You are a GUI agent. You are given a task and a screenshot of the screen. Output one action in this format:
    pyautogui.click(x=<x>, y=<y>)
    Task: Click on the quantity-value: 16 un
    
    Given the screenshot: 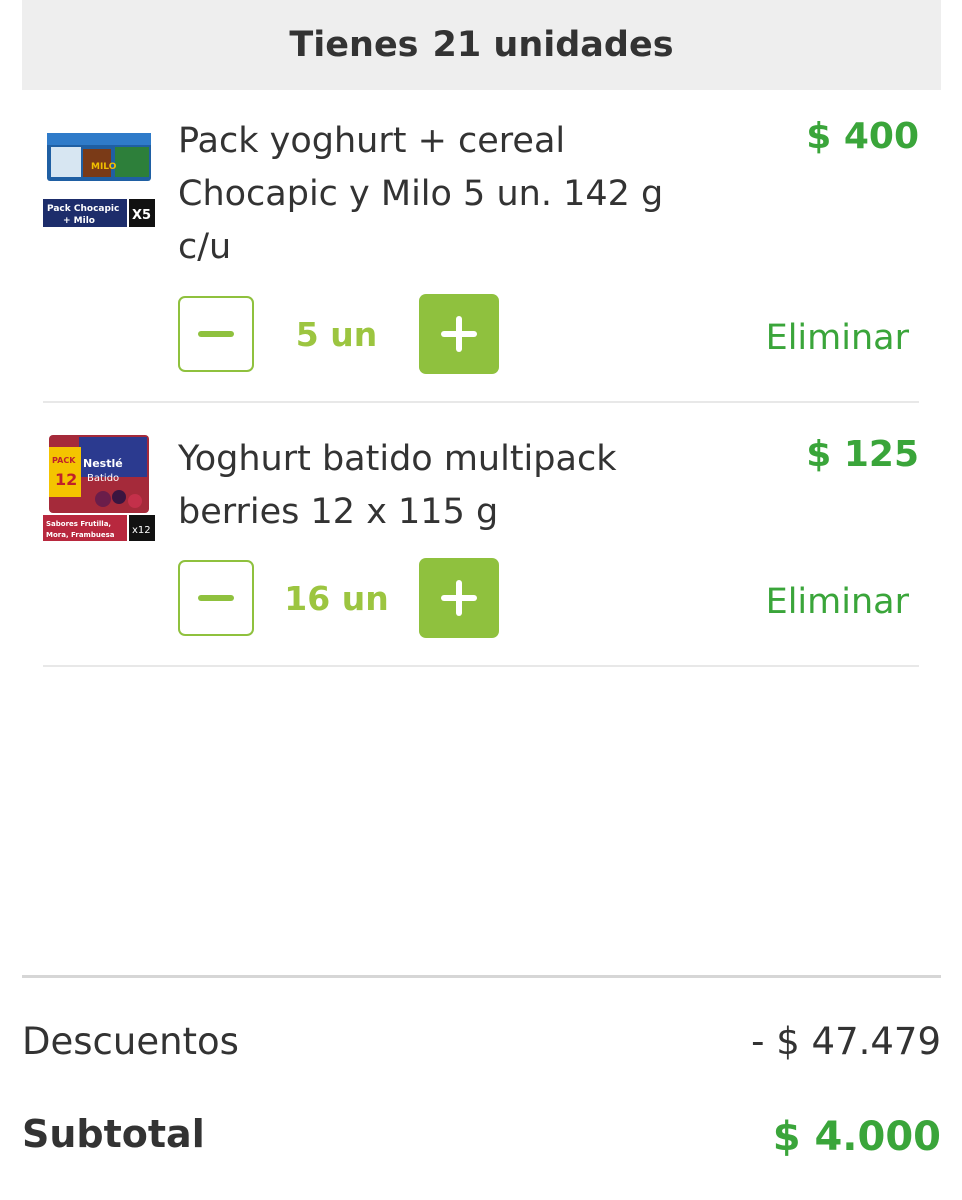 What is the action you would take?
    pyautogui.click(x=336, y=598)
    